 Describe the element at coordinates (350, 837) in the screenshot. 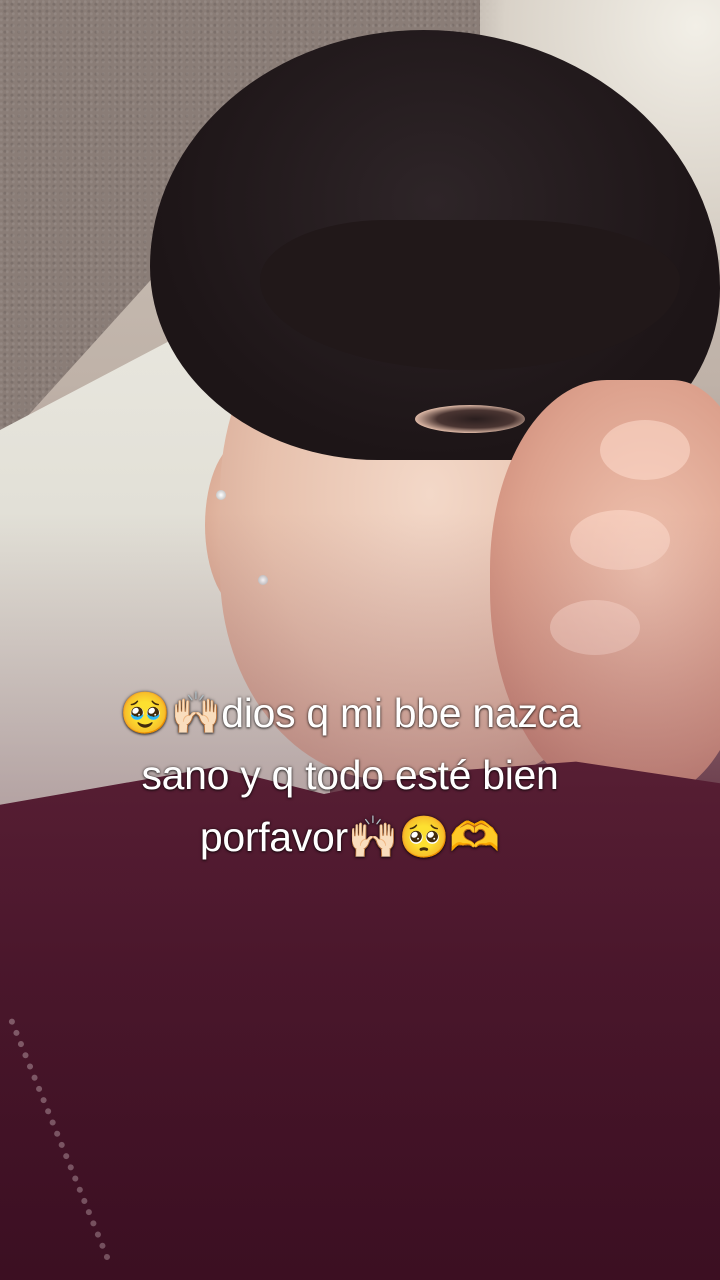

I see `caption-line-3: porfavor🙌🏻🥺🫶` at that location.